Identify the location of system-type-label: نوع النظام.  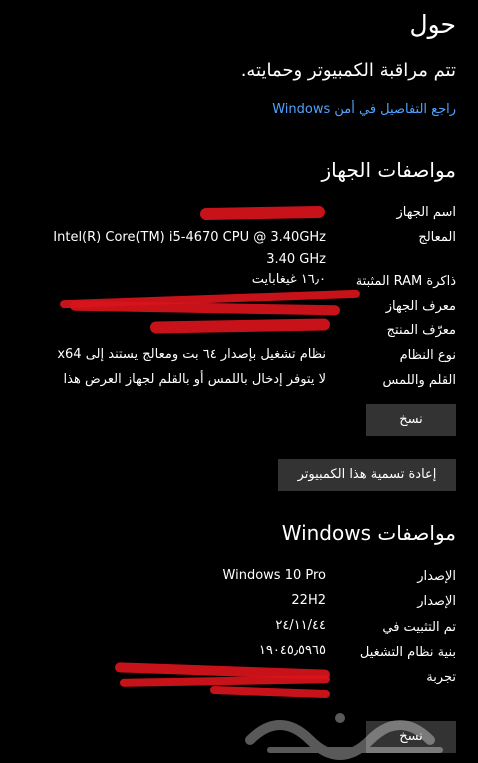
(427, 355).